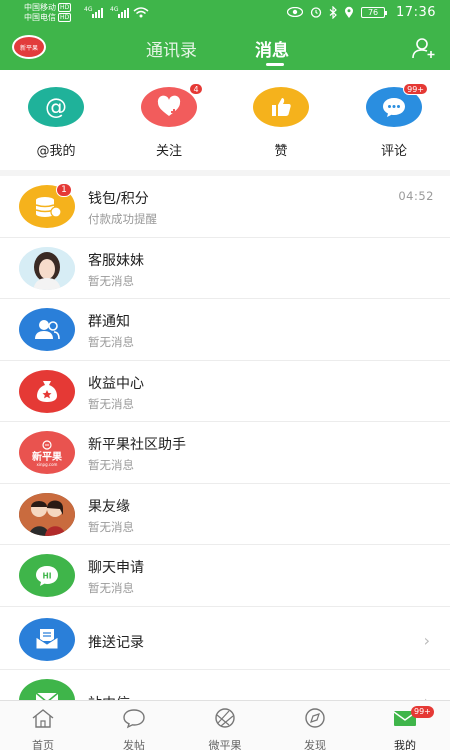 Image resolution: width=450 pixels, height=750 pixels. I want to click on nav-discover: 发现, so click(315, 728).